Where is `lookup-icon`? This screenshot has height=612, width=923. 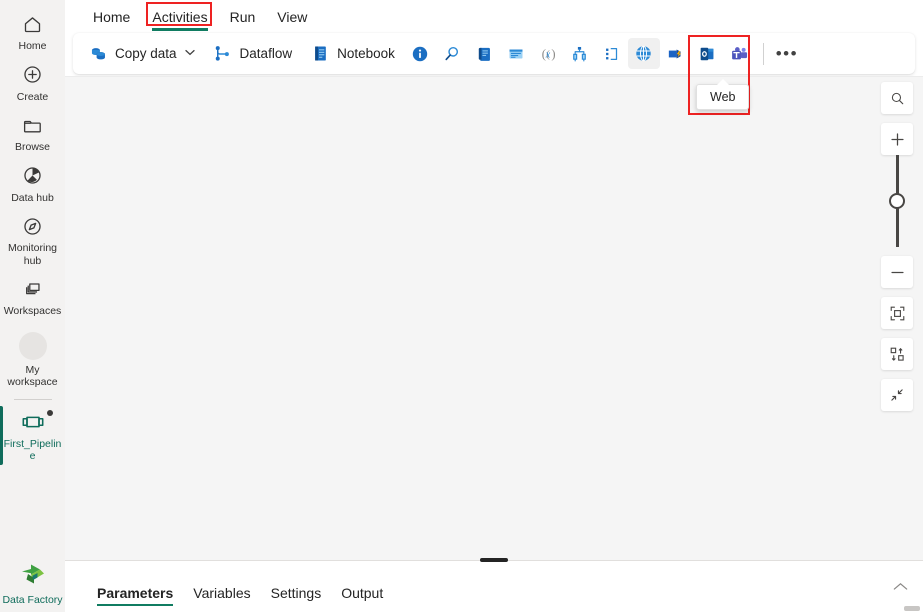
lookup-icon is located at coordinates (452, 54).